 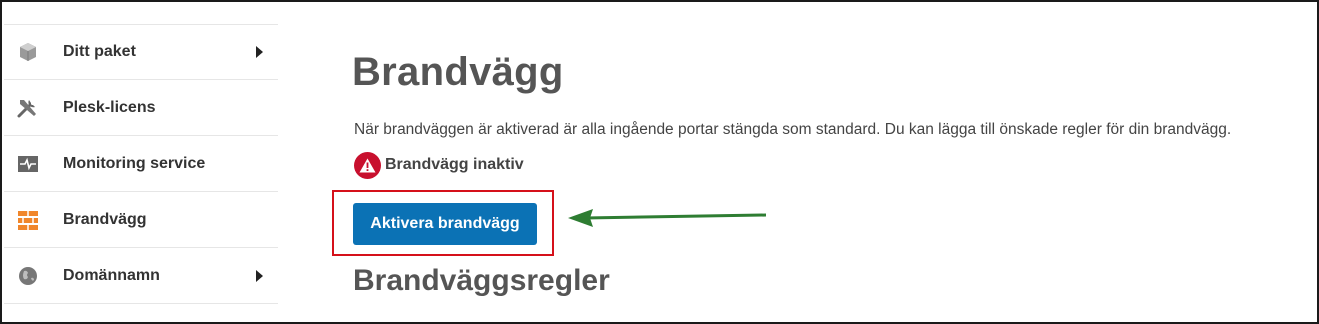 I want to click on annotation-arrow-icon, so click(x=667, y=218).